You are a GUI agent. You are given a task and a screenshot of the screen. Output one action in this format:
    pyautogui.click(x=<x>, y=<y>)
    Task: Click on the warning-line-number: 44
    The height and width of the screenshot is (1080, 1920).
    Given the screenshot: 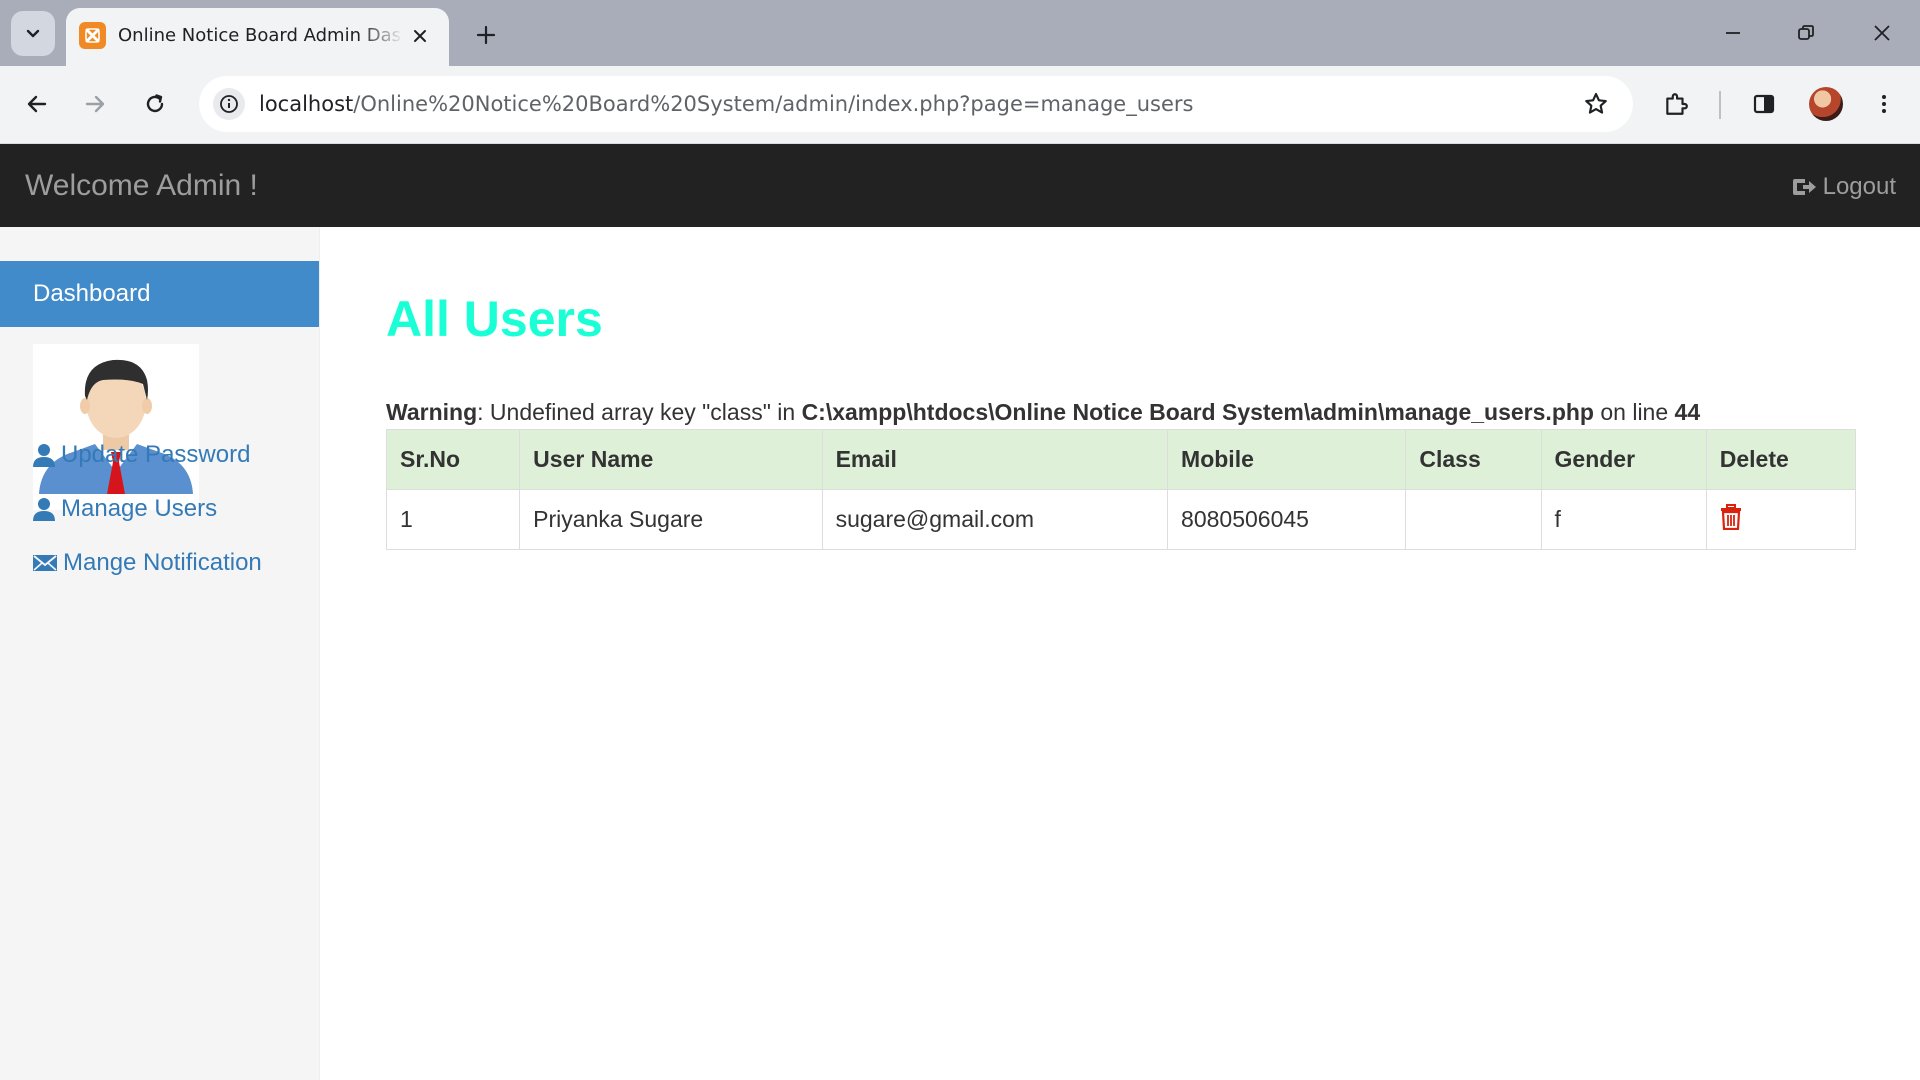 What is the action you would take?
    pyautogui.click(x=1687, y=412)
    